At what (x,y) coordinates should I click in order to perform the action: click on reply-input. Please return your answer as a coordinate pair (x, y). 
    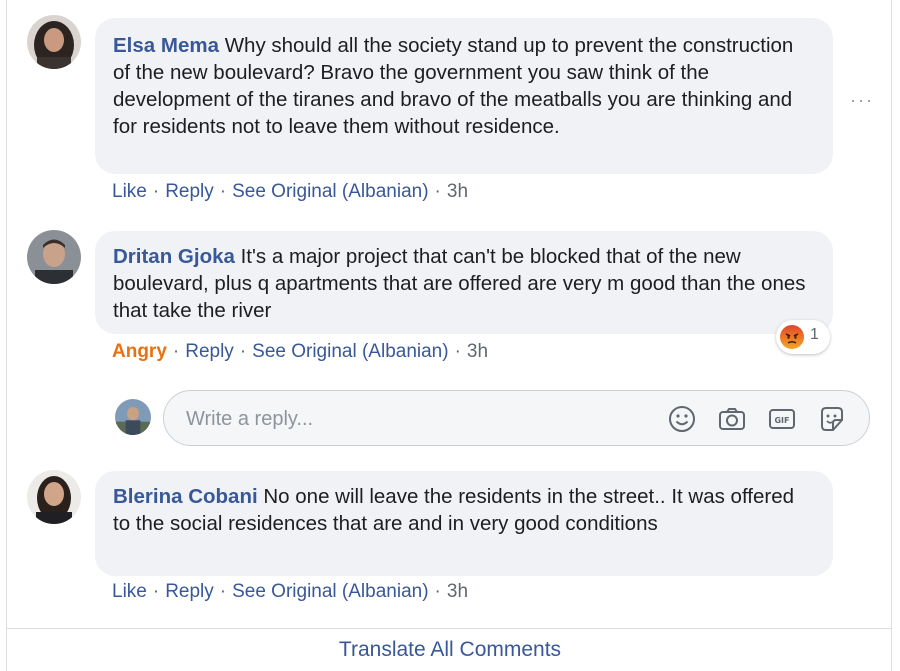
    Looking at the image, I should click on (406, 419).